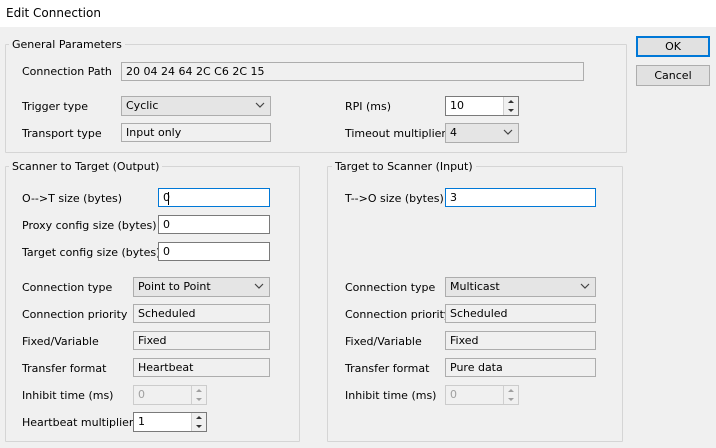 This screenshot has width=716, height=448. What do you see at coordinates (67, 71) in the screenshot?
I see `connection-path-label: Connection Path` at bounding box center [67, 71].